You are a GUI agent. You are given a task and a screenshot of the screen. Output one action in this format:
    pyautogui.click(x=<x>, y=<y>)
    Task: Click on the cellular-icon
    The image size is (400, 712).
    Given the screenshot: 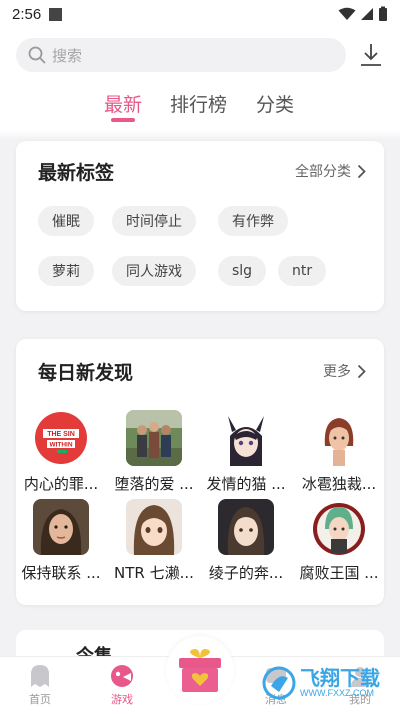 What is the action you would take?
    pyautogui.click(x=367, y=14)
    